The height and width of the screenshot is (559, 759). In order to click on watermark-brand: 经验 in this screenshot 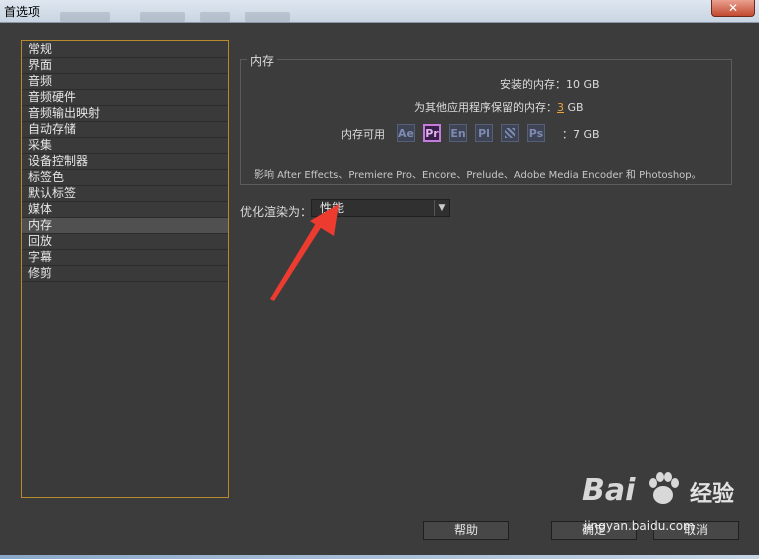, I will do `click(712, 494)`.